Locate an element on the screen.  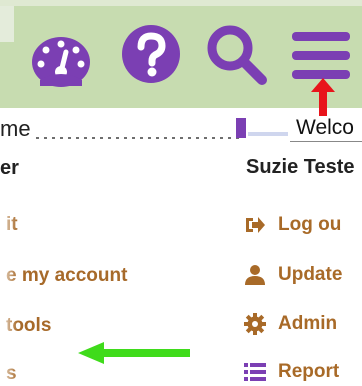
help-icon is located at coordinates (151, 54).